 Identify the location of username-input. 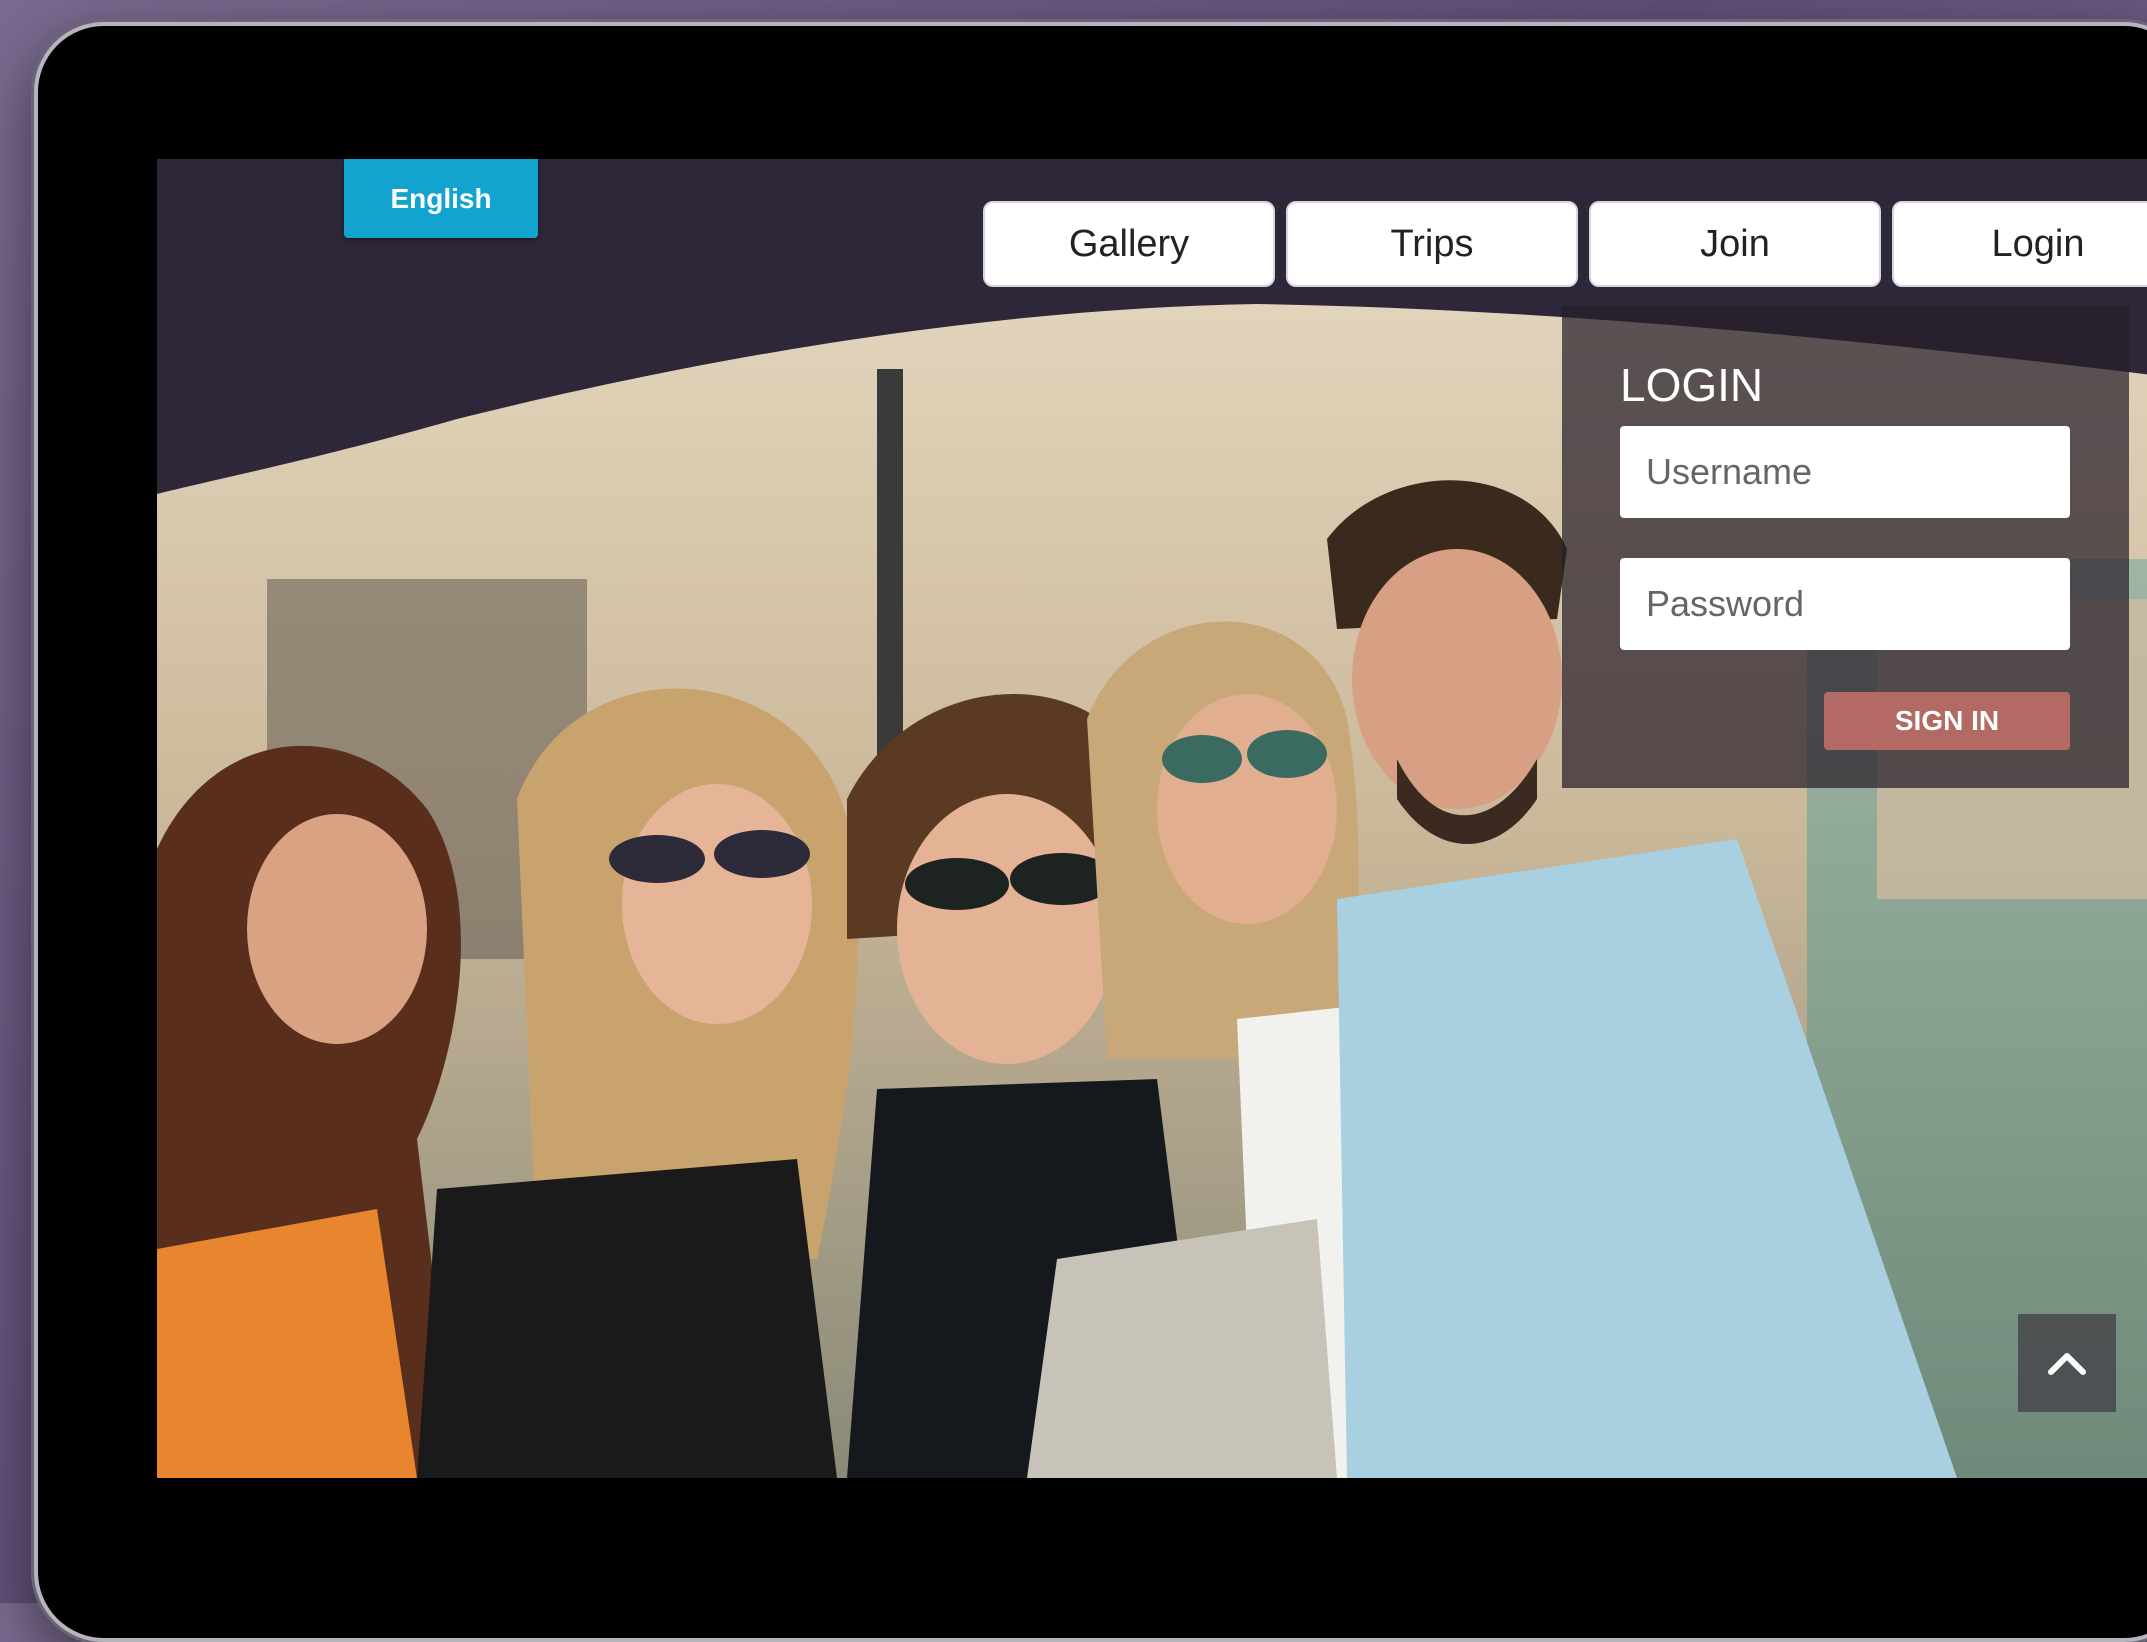
(1845, 472).